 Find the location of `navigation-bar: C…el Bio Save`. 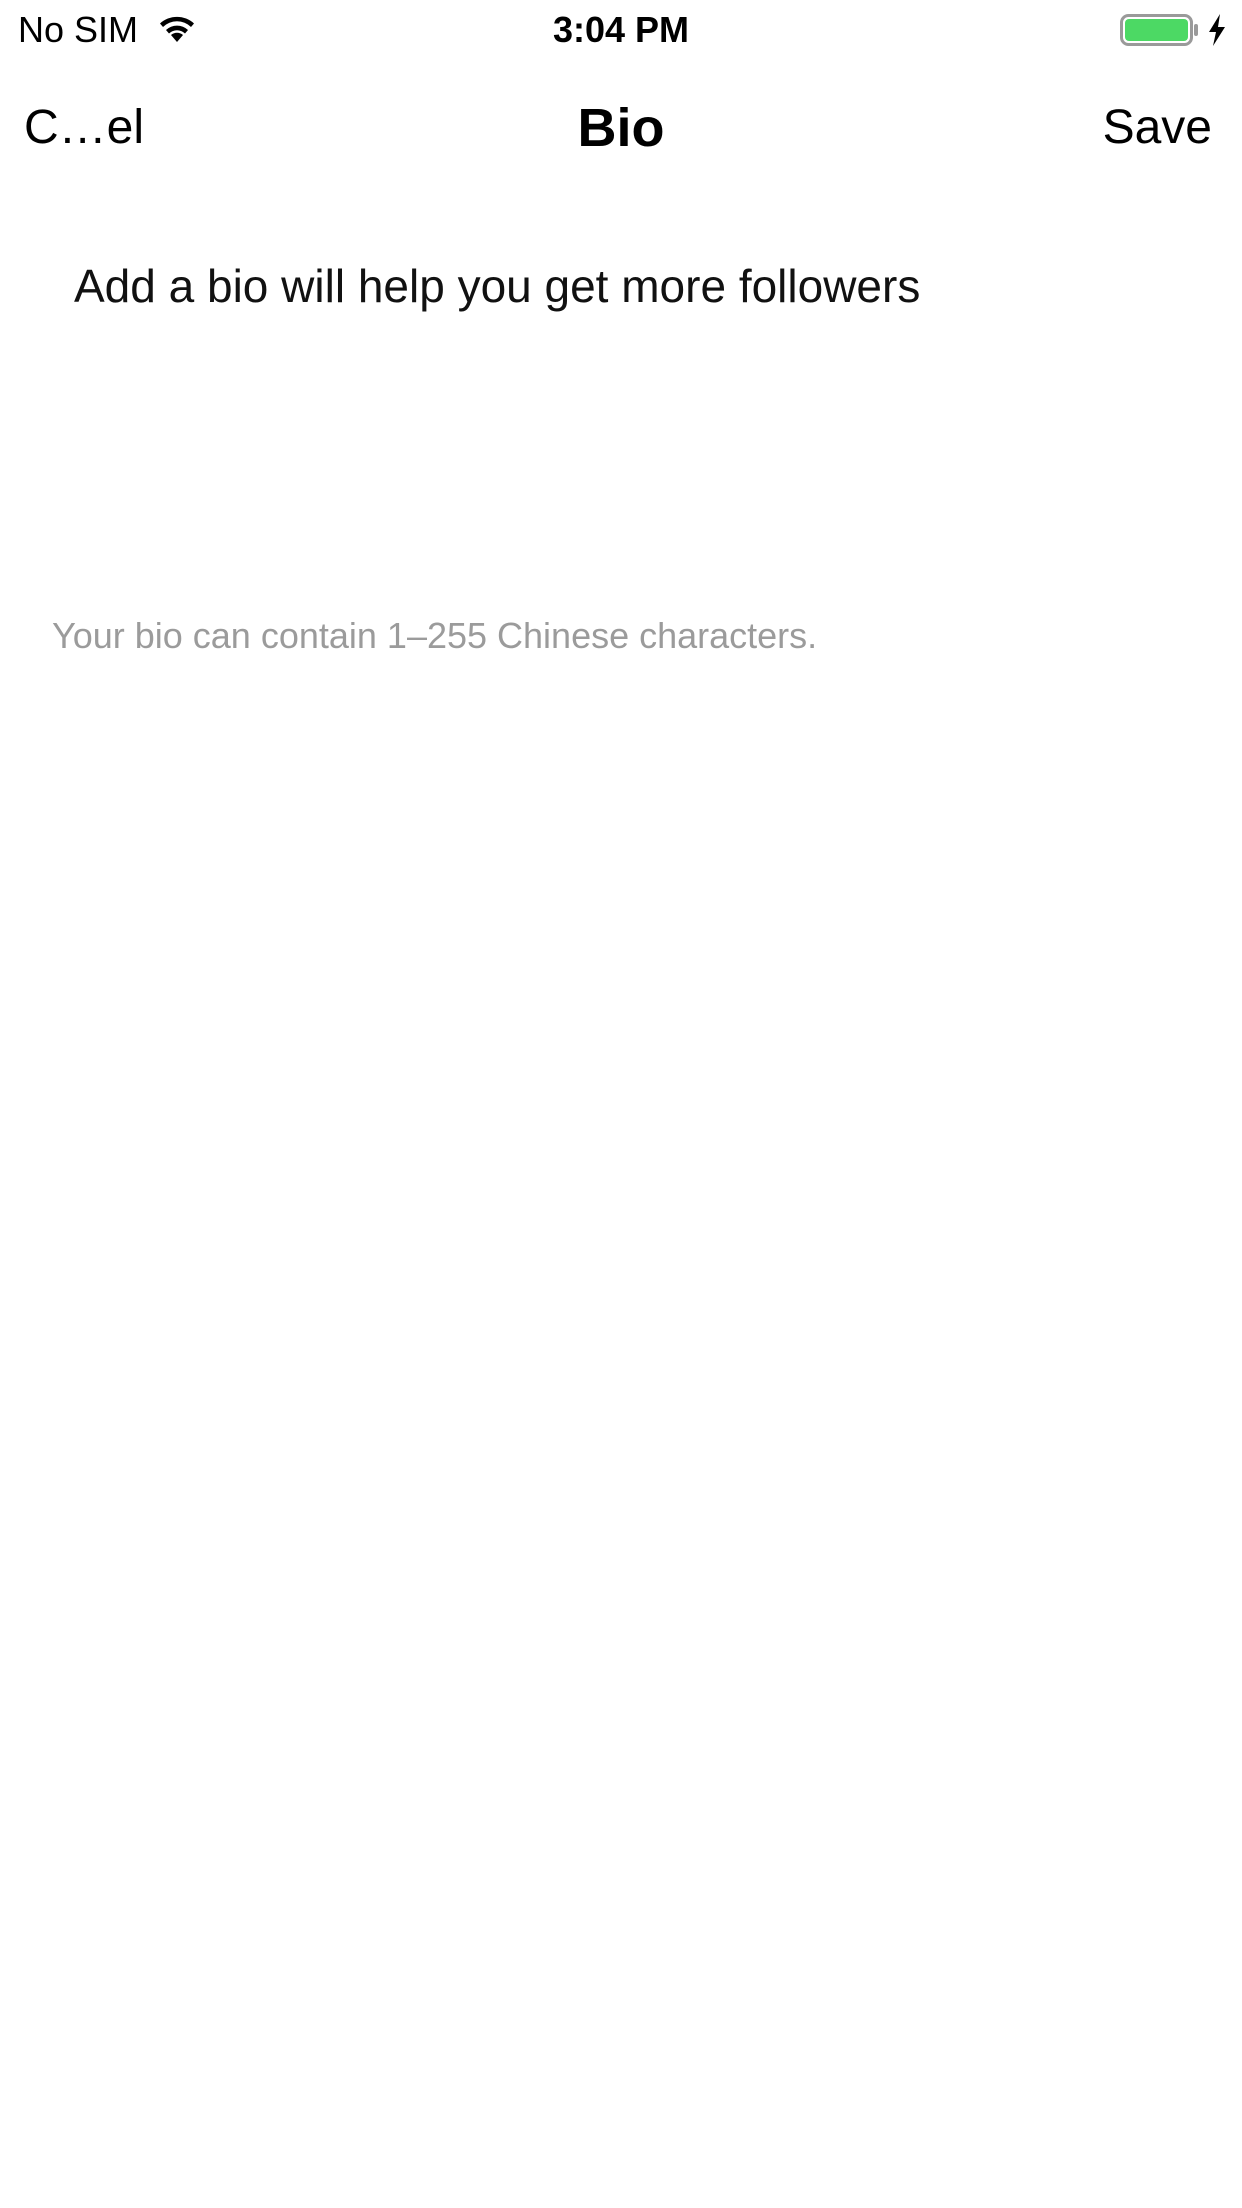

navigation-bar: C…el Bio Save is located at coordinates (621, 129).